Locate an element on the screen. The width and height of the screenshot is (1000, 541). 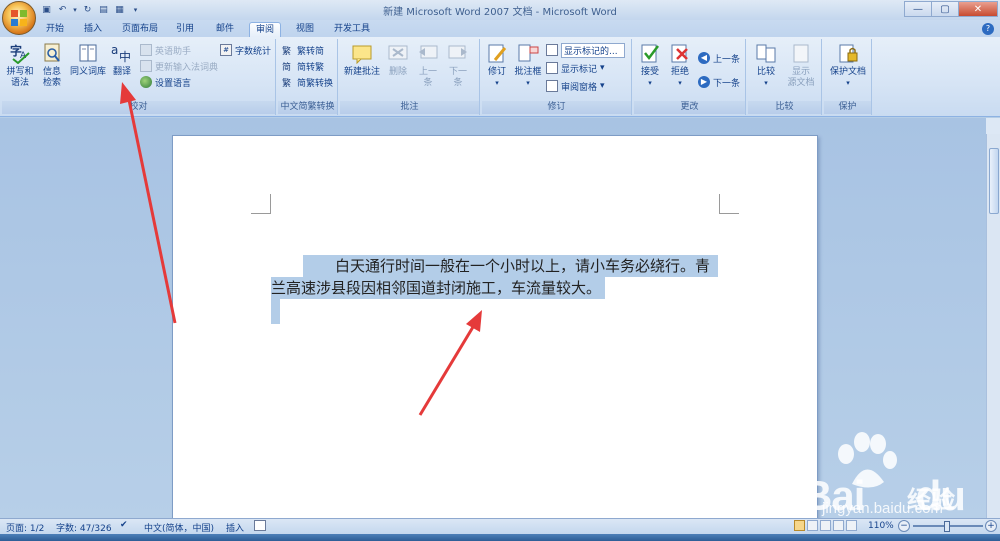
protect-document-button: 保护文档 ▾ is located at coordinates (848, 65).